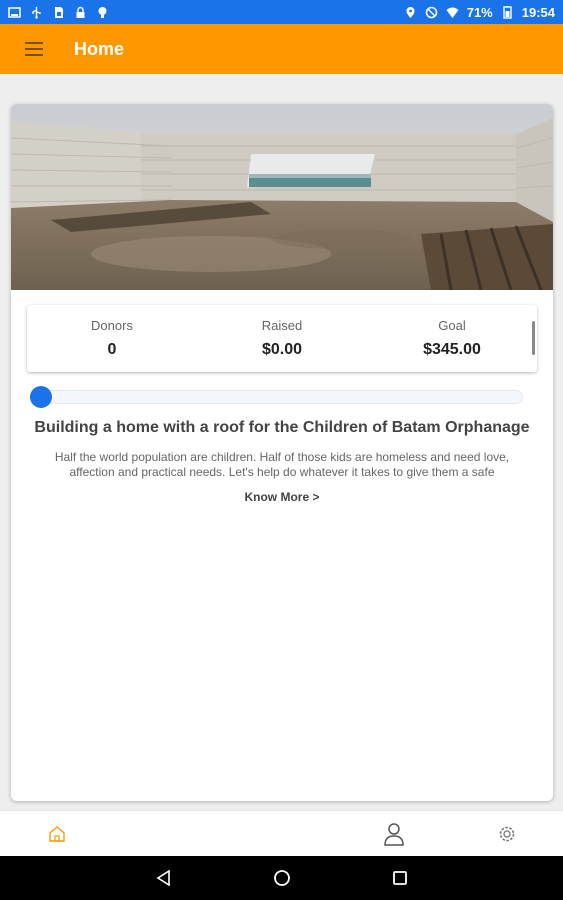 This screenshot has width=563, height=900. What do you see at coordinates (538, 12) in the screenshot?
I see `clock: 19:54` at bounding box center [538, 12].